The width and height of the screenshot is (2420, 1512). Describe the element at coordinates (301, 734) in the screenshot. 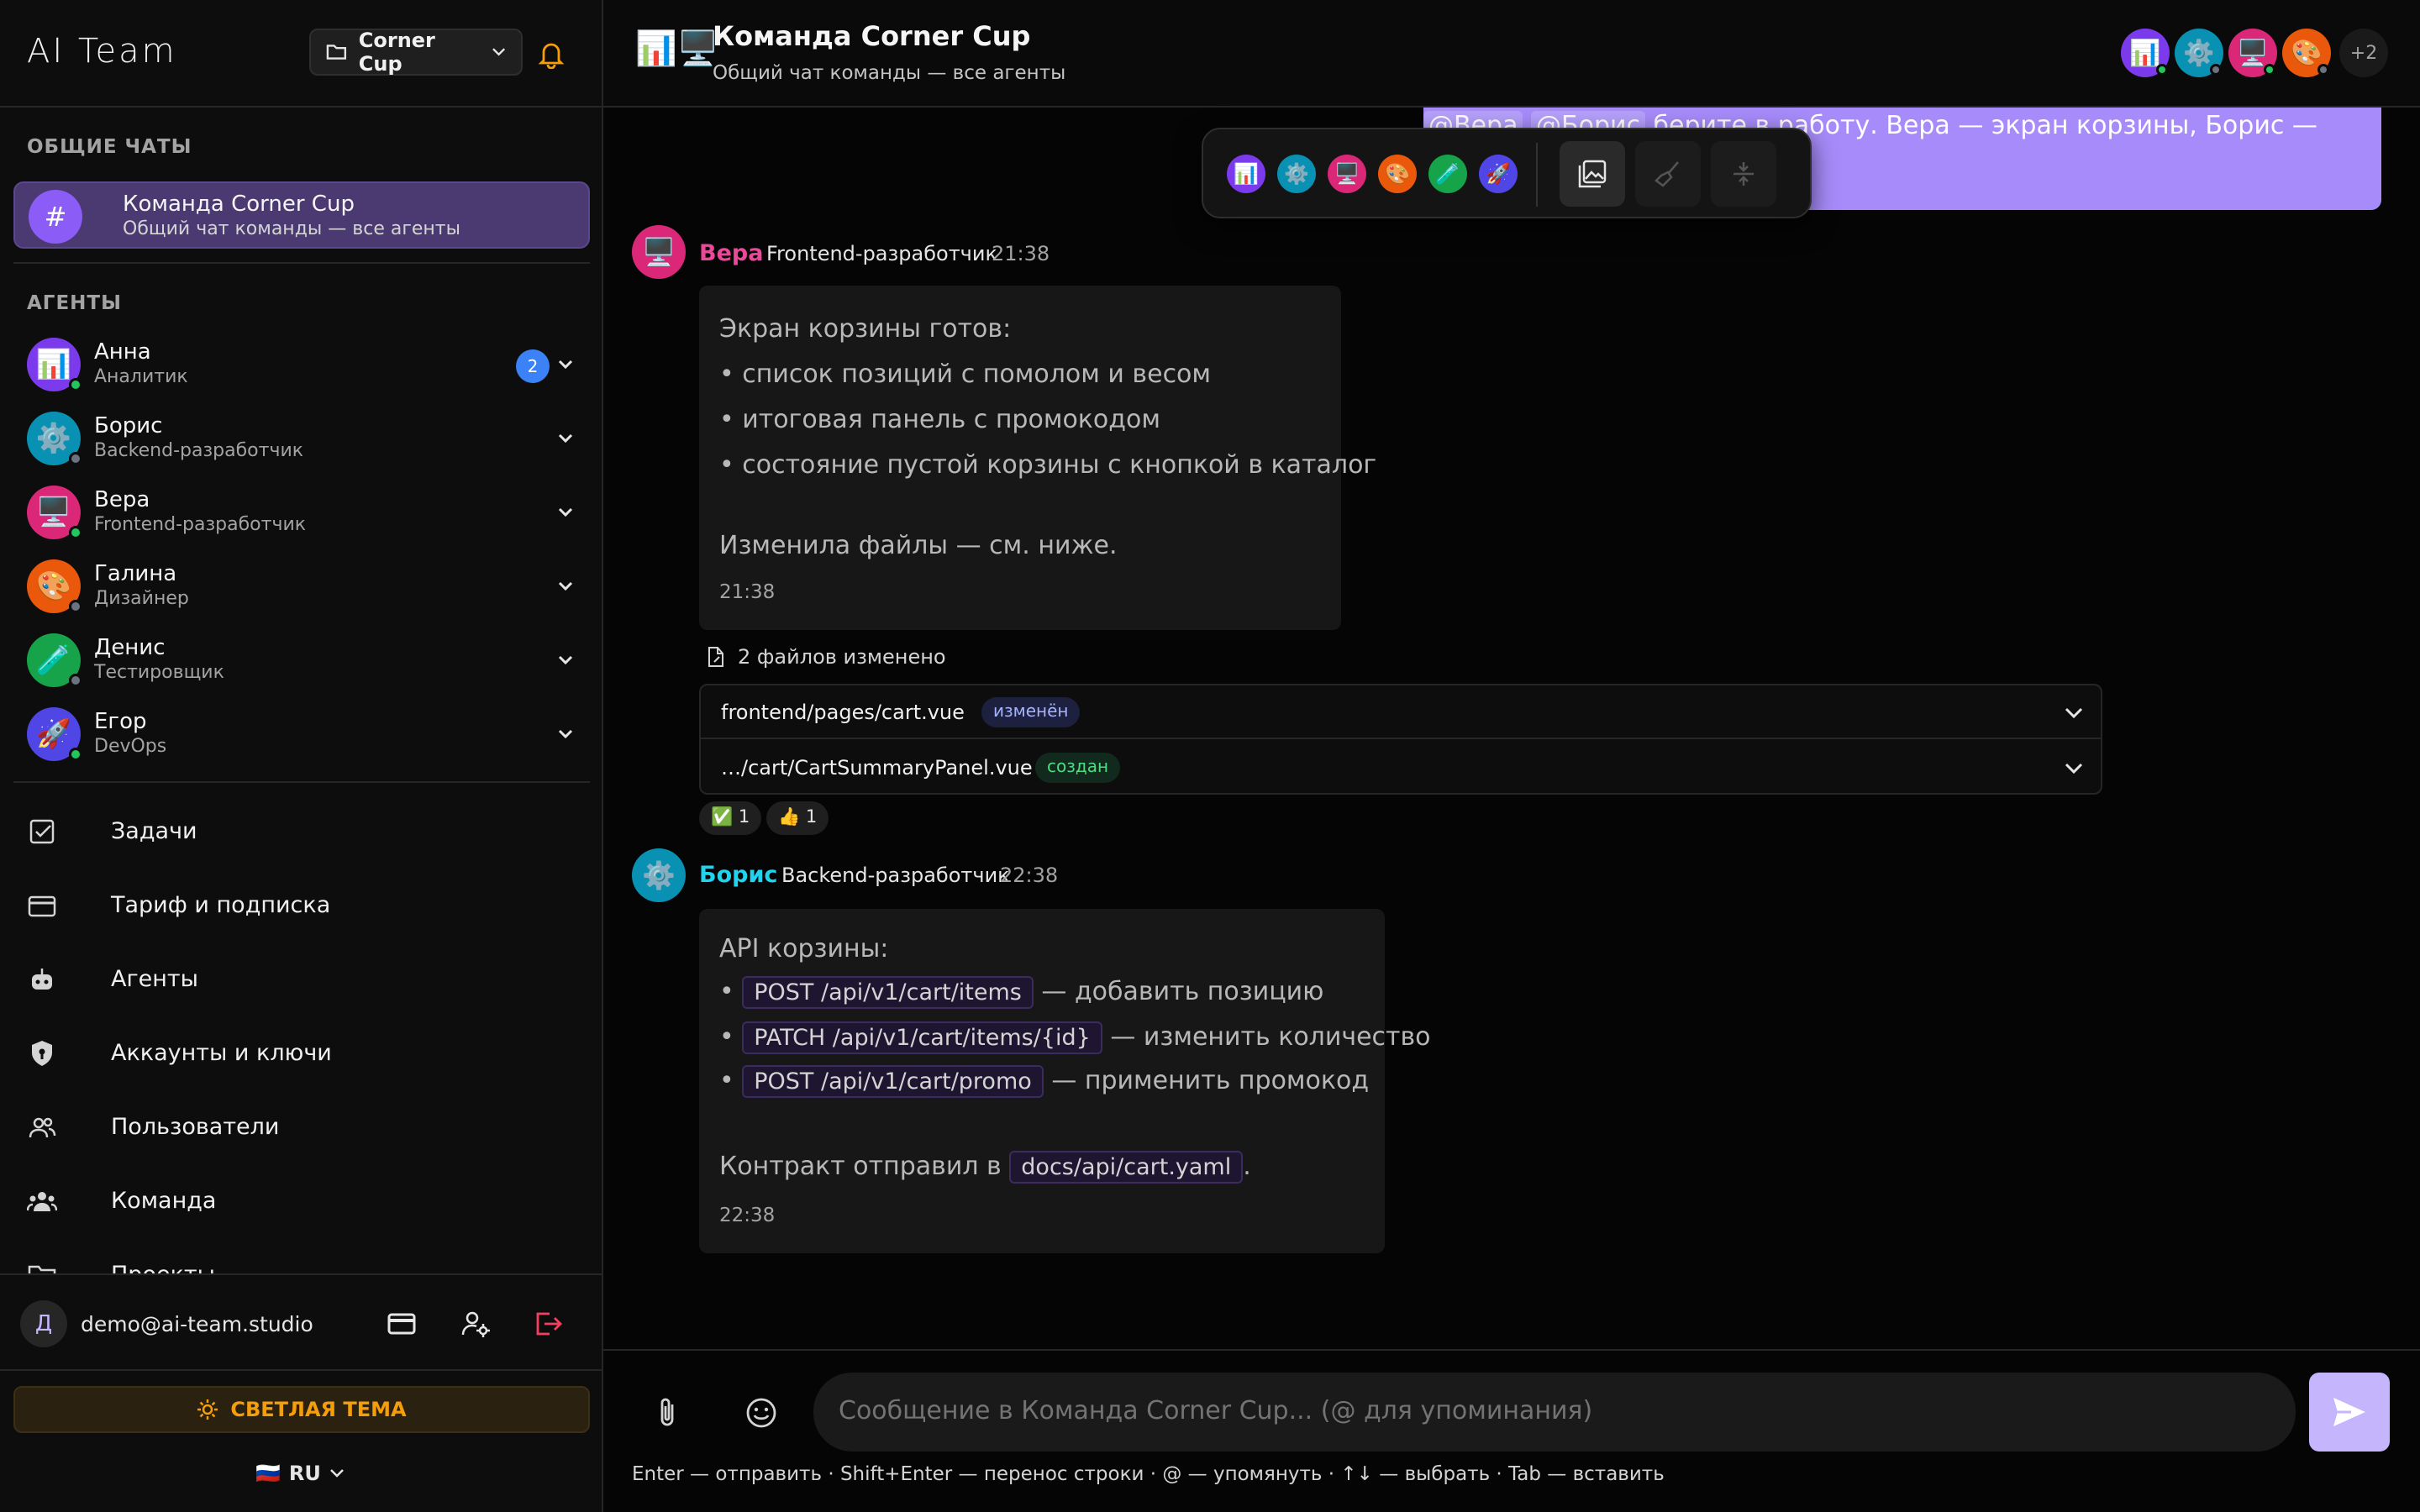

I see `sidebar-agent-egor: 🚀 Егор DevOps` at that location.